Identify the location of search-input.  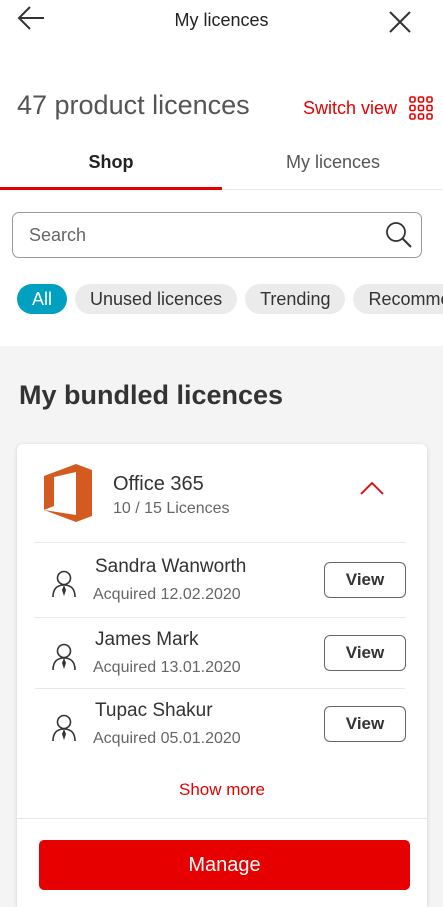
(199, 235).